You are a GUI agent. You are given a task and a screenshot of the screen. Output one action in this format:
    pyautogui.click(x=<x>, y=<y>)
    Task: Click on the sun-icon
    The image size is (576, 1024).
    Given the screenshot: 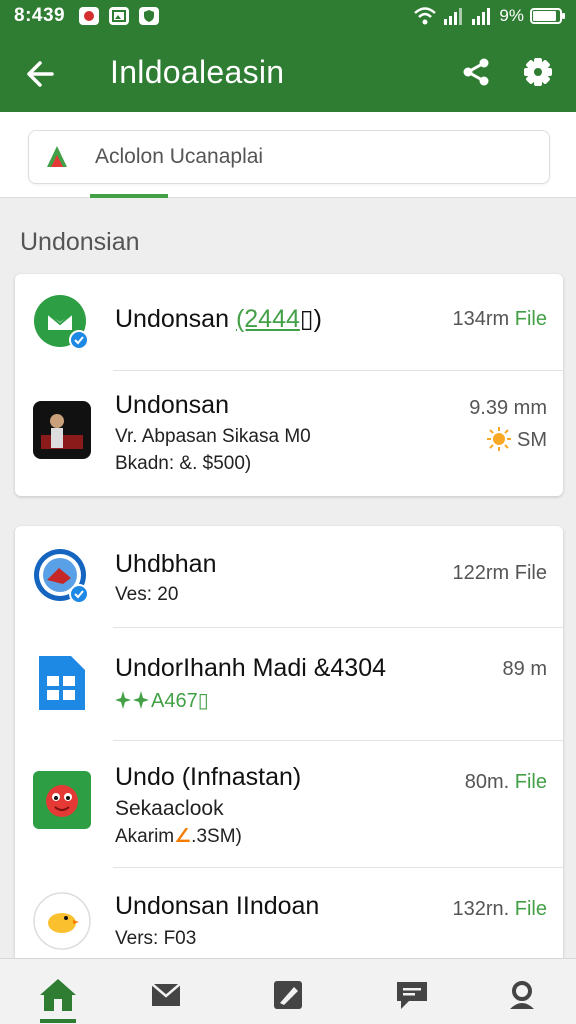 What is the action you would take?
    pyautogui.click(x=499, y=439)
    